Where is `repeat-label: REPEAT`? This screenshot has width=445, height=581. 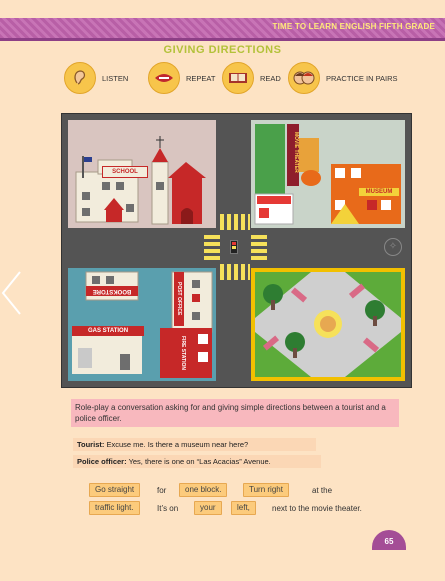
repeat-label: REPEAT is located at coordinates (201, 78).